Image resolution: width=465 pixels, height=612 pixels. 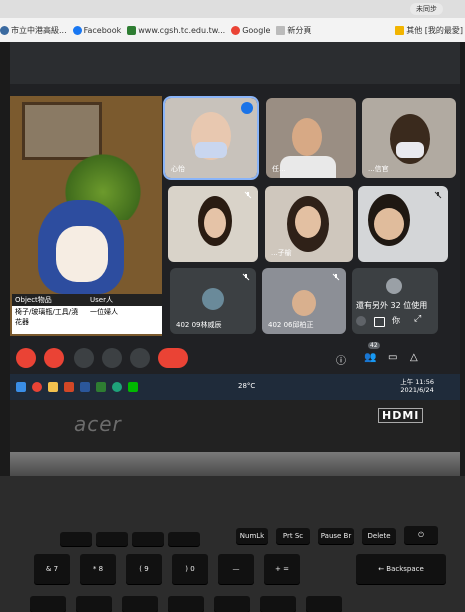 What do you see at coordinates (33, 300) in the screenshot?
I see `table-header-object: Object物品` at bounding box center [33, 300].